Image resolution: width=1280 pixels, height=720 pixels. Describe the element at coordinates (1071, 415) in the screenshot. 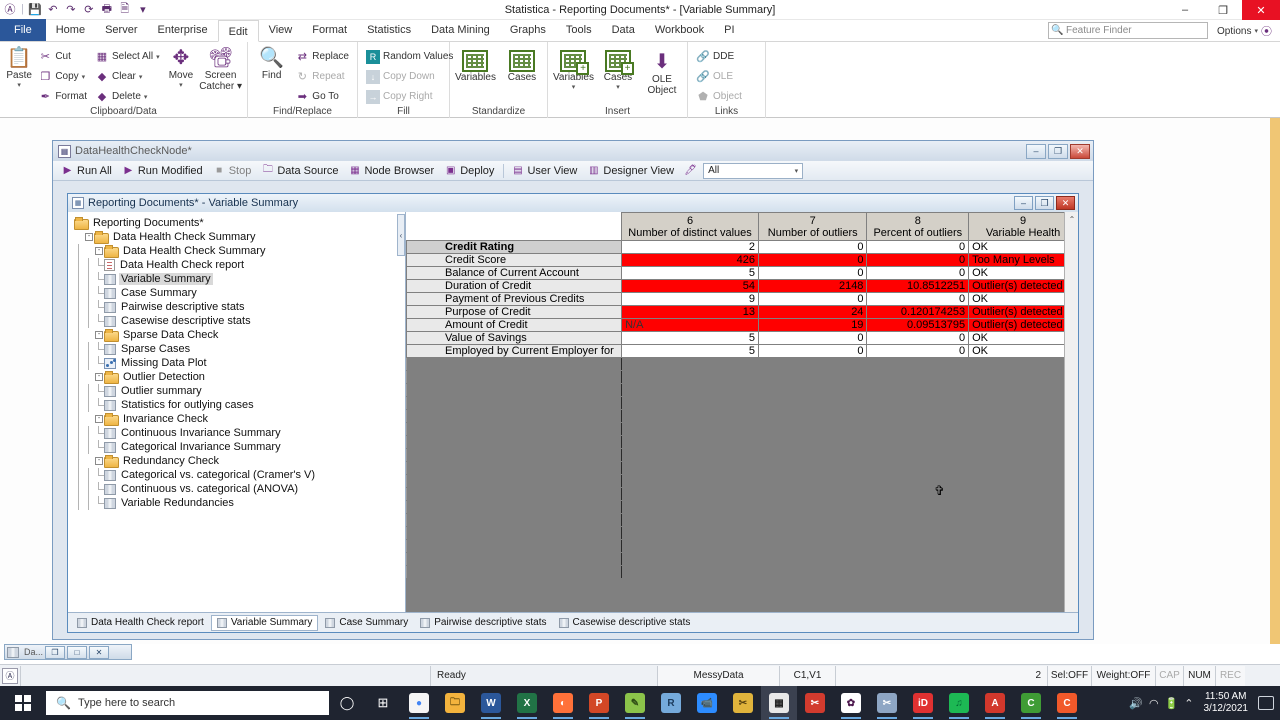

I see `vertical-scrollbar: ⌃ ⌄` at that location.